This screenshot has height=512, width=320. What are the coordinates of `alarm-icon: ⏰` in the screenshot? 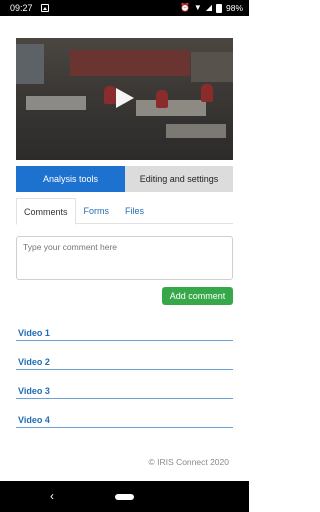 It's located at (184, 7).